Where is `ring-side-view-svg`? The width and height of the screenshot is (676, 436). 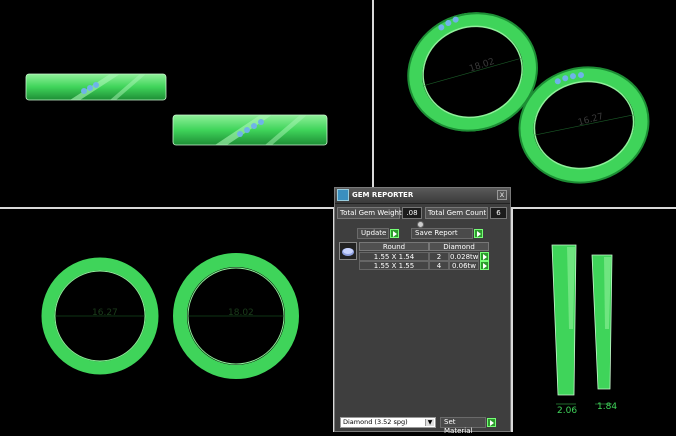
ring-side-view-svg is located at coordinates (176, 109).